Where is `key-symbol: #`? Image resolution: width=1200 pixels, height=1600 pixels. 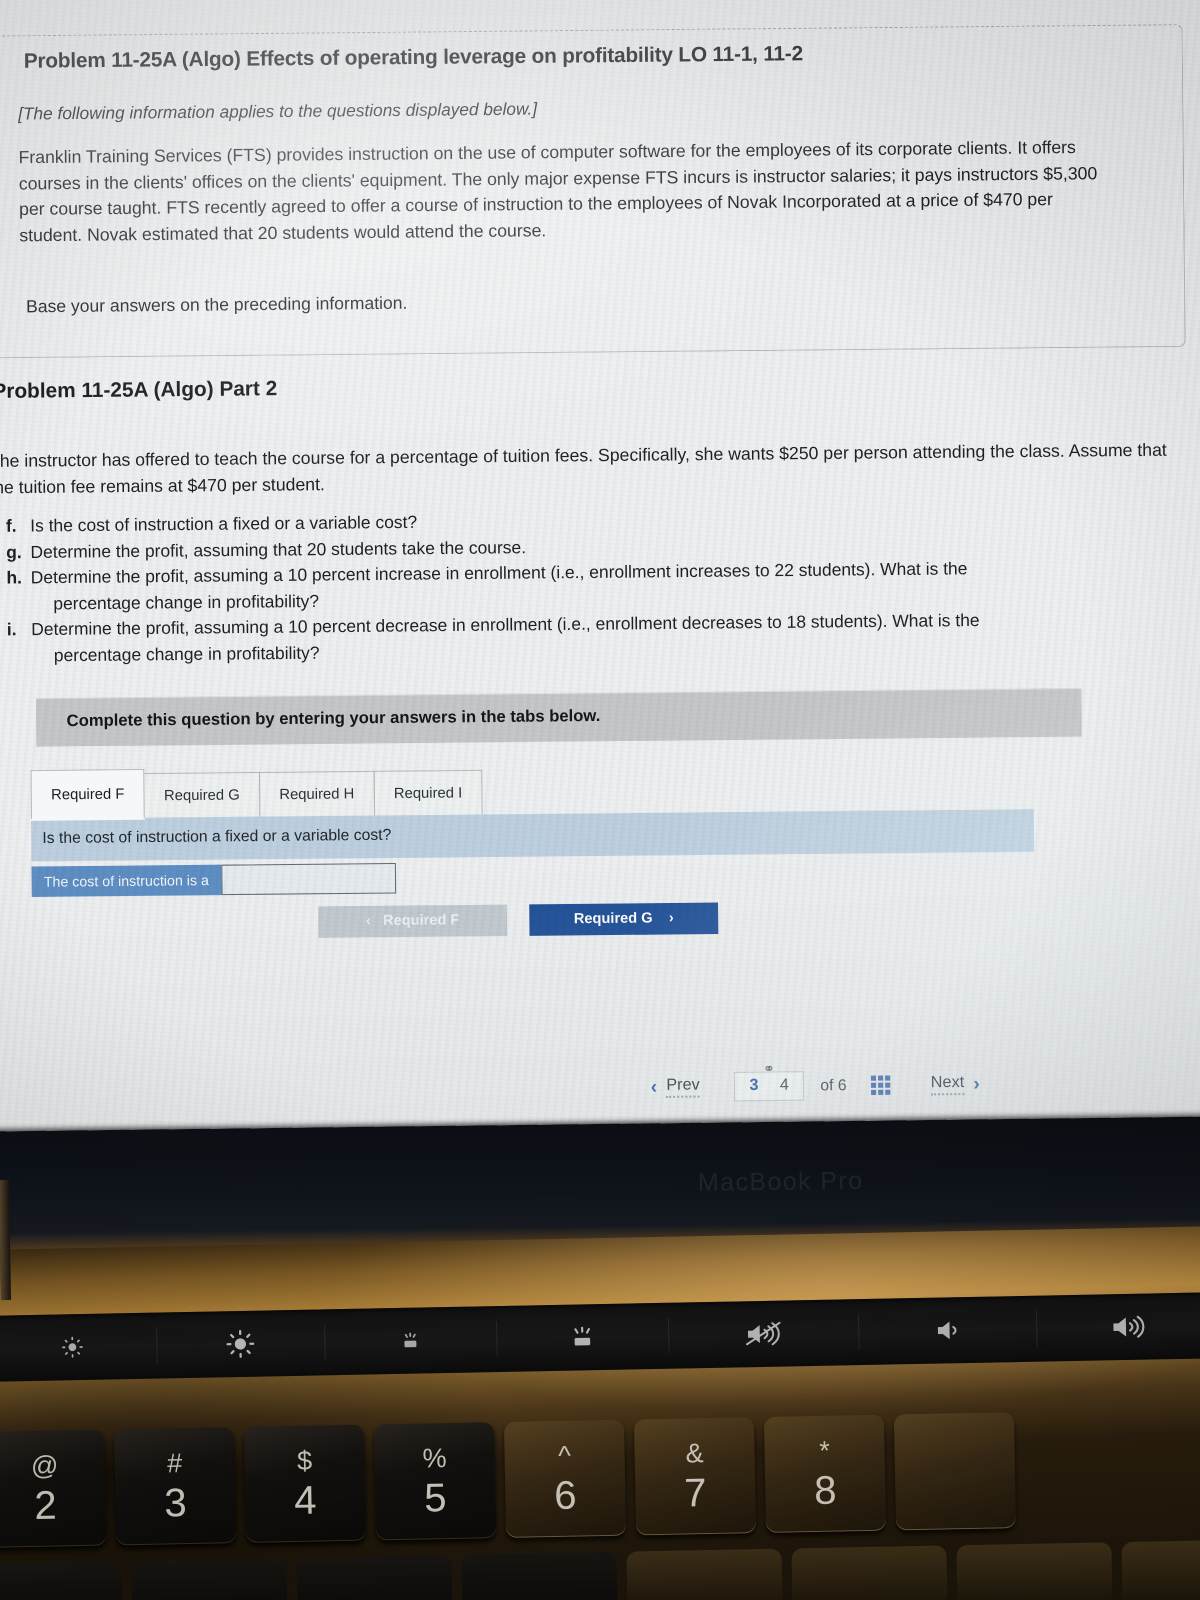 key-symbol: # is located at coordinates (174, 1462).